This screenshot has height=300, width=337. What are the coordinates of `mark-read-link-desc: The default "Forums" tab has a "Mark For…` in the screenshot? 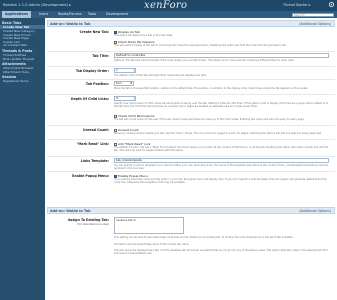 It's located at (221, 149).